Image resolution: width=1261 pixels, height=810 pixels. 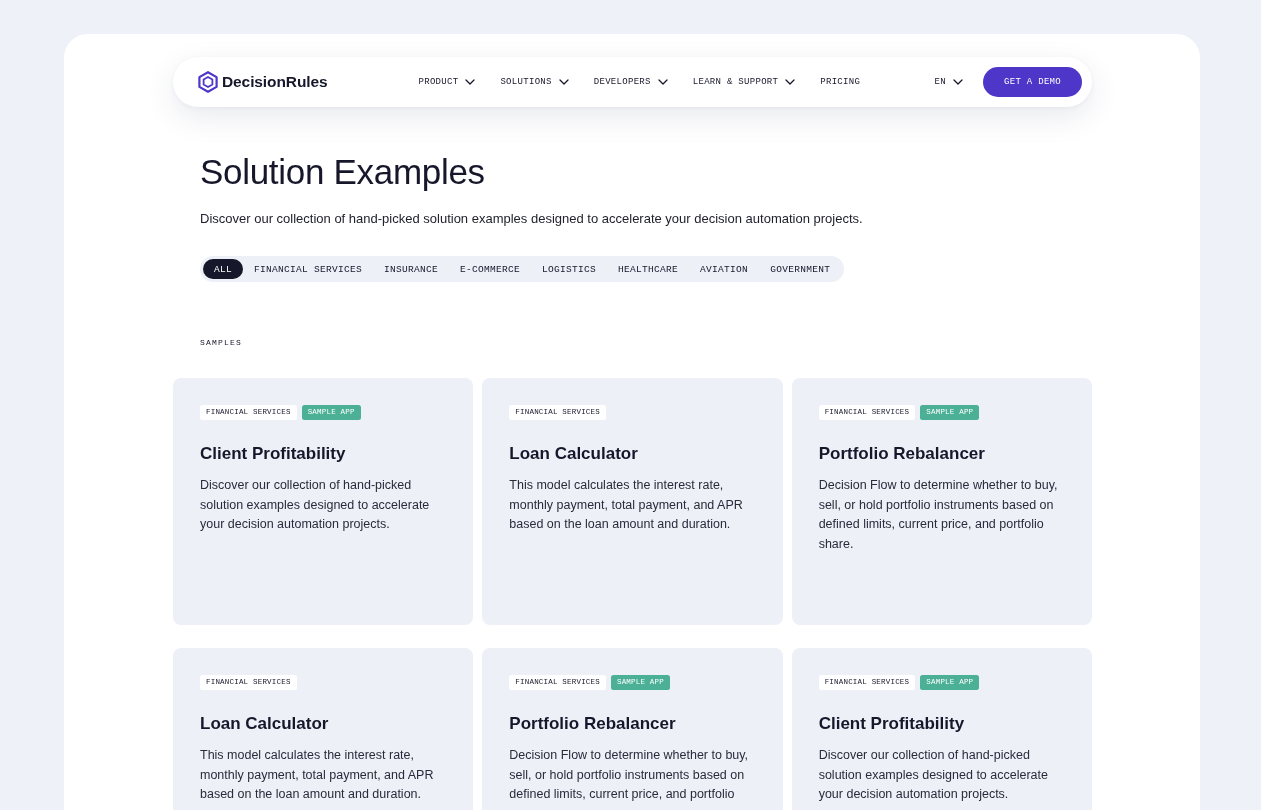 What do you see at coordinates (800, 269) in the screenshot?
I see `filter-tab: GOVERNMENT` at bounding box center [800, 269].